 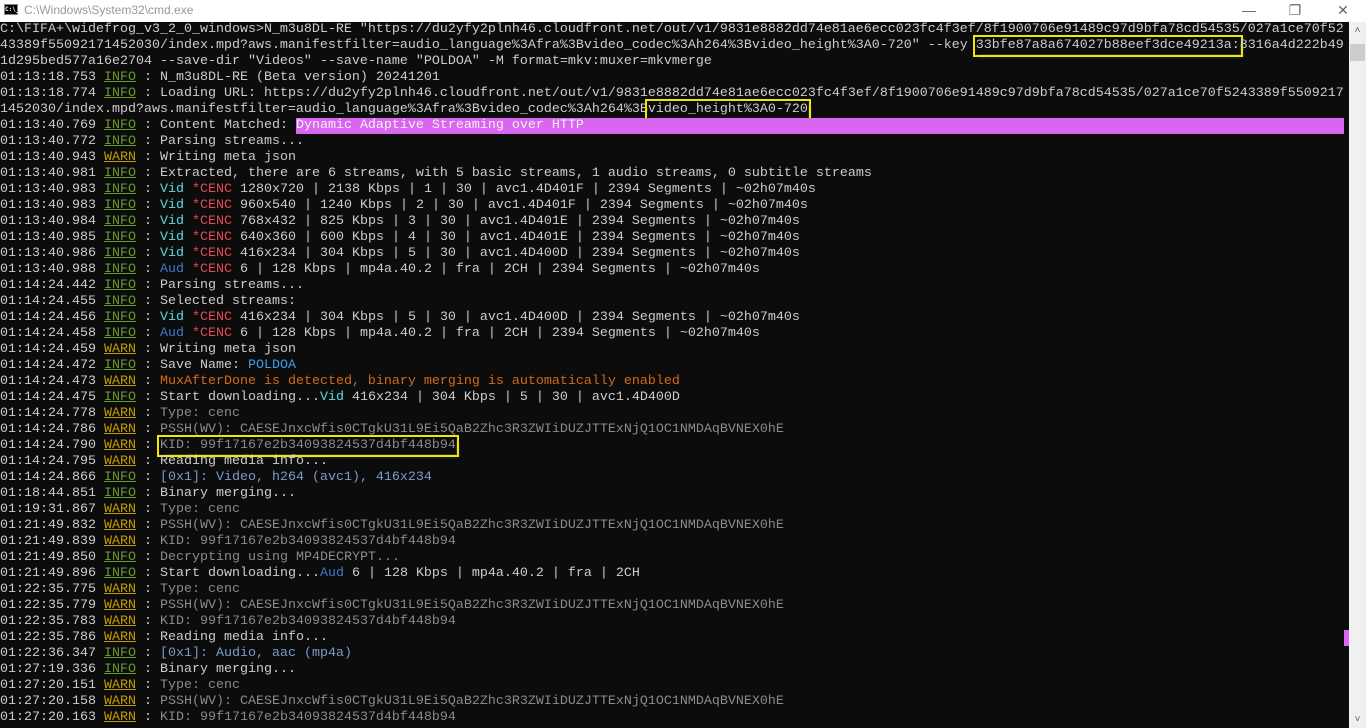 What do you see at coordinates (52, 685) in the screenshot?
I see `line-text: 01:27:20.151` at bounding box center [52, 685].